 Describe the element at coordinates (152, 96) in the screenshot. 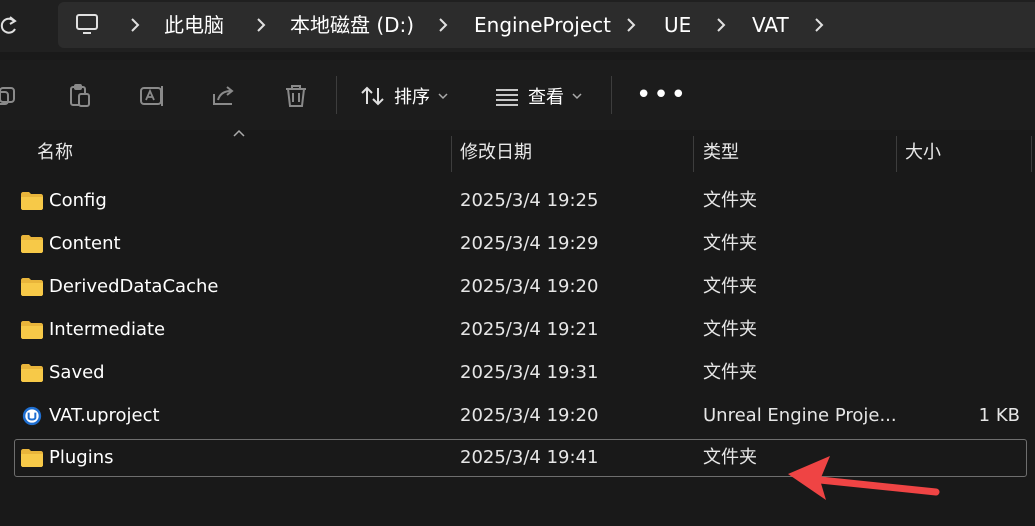

I see `rename-icon` at that location.